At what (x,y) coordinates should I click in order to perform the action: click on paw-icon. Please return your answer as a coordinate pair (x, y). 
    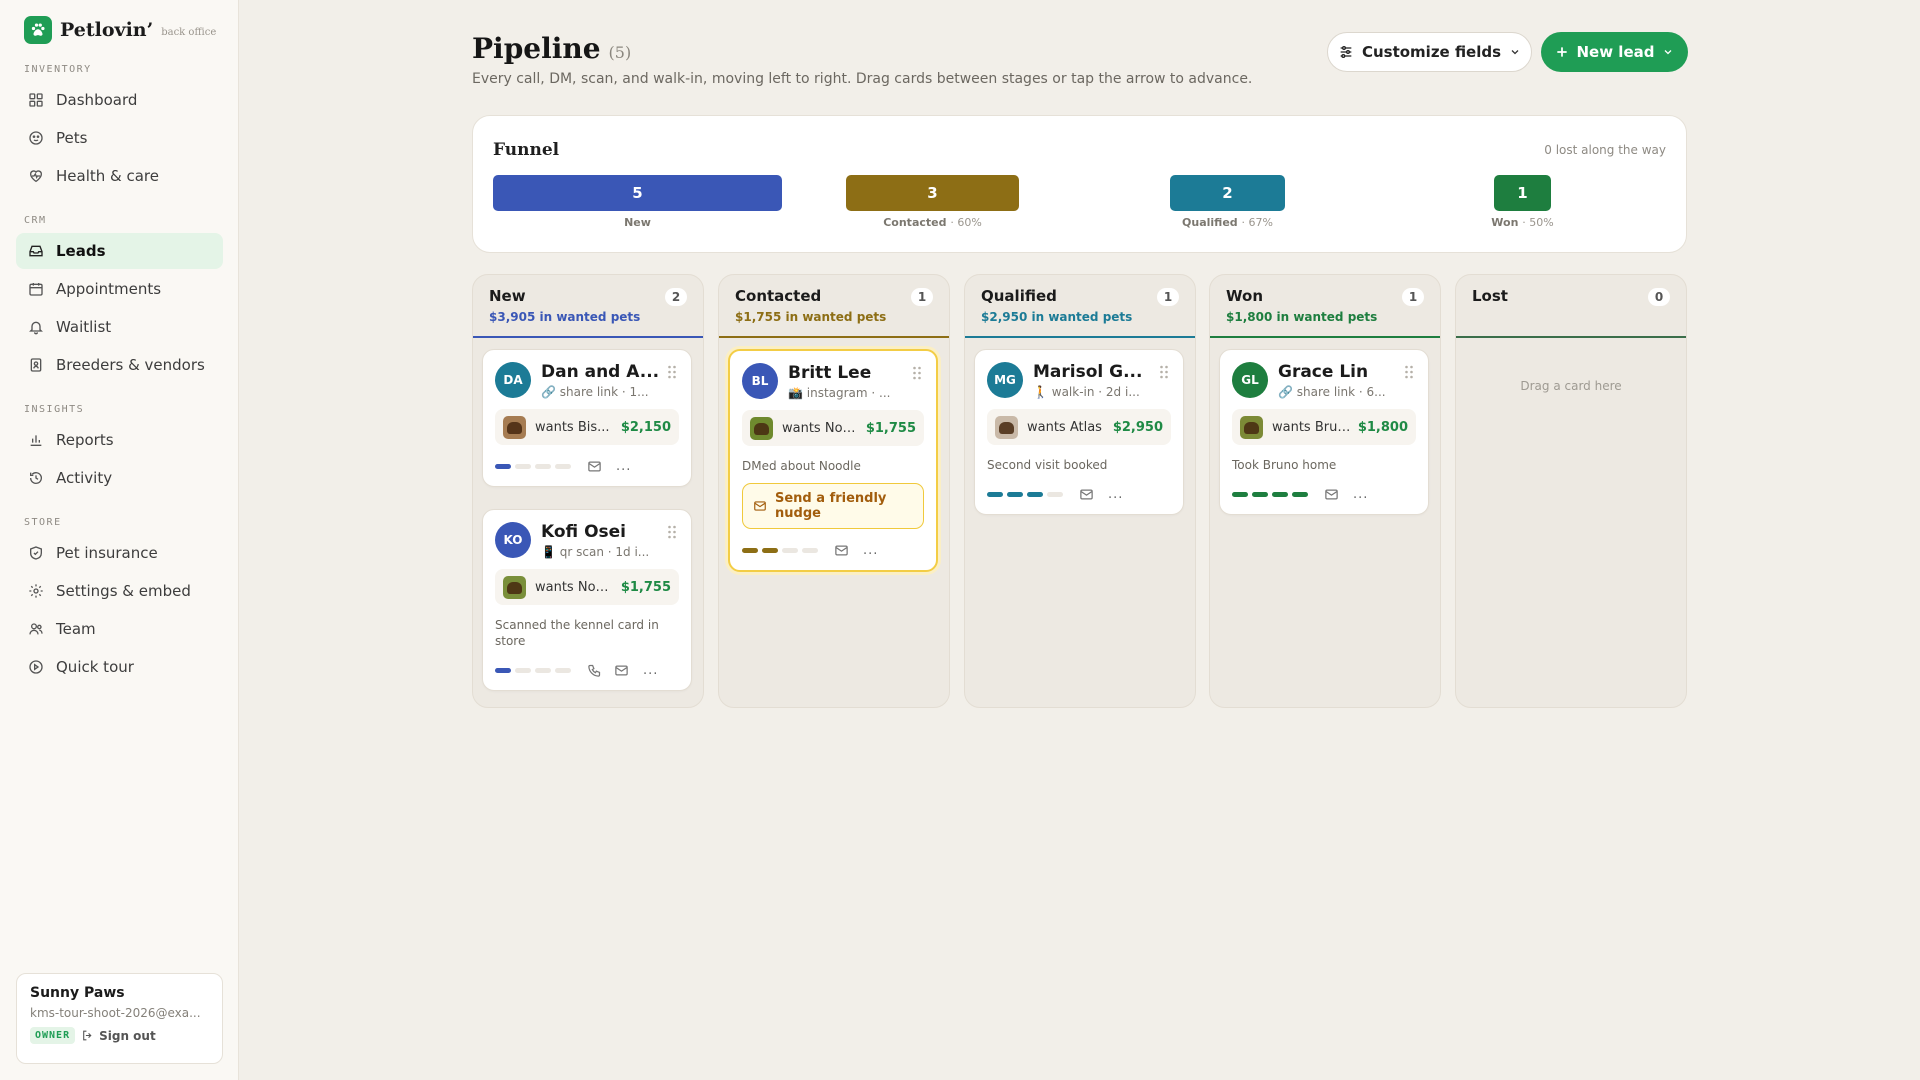
    Looking at the image, I should click on (36, 138).